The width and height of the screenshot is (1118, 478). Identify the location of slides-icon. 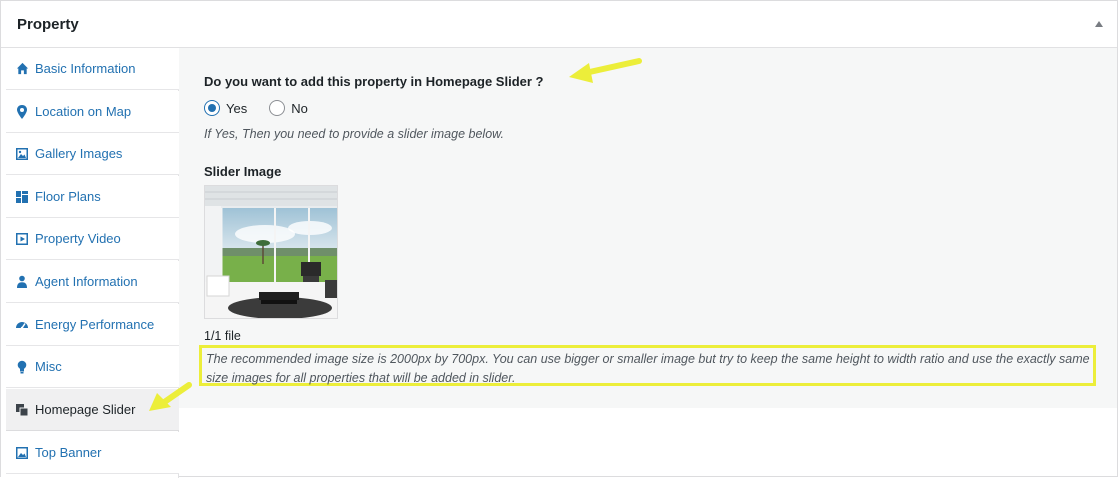
(22, 410).